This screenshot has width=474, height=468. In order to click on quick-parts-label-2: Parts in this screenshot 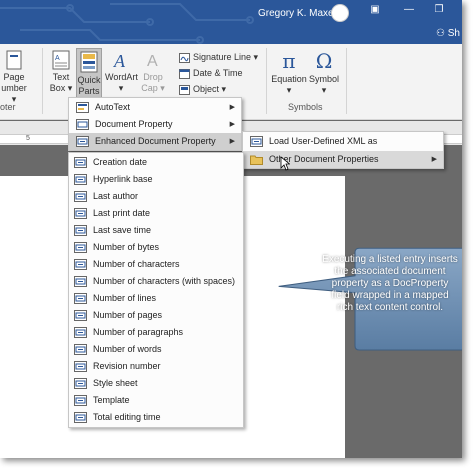, I will do `click(89, 91)`.